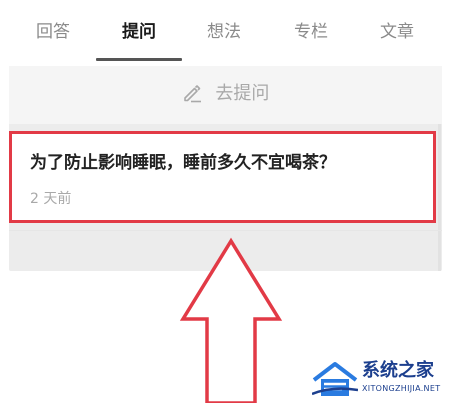 This screenshot has height=403, width=467. I want to click on watermark: 系统之家 XITONGZHIJIA.NET, so click(386, 379).